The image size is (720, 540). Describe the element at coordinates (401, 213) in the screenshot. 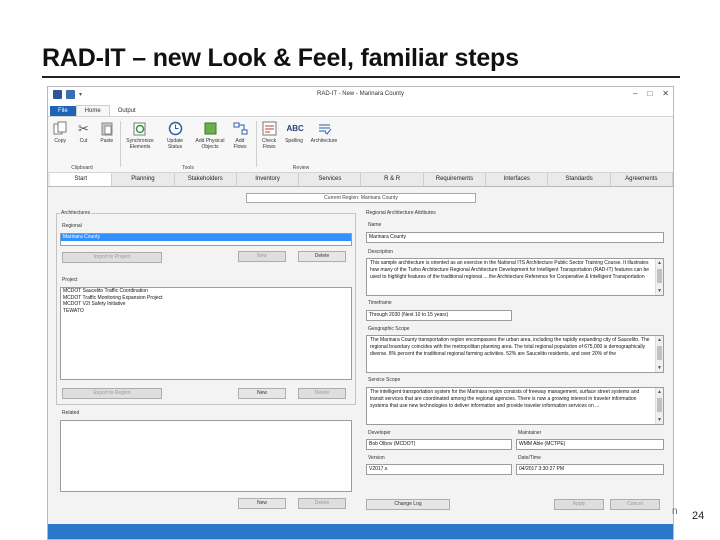

I see `regional-attributes-label: Regional Architecture Attributes` at that location.